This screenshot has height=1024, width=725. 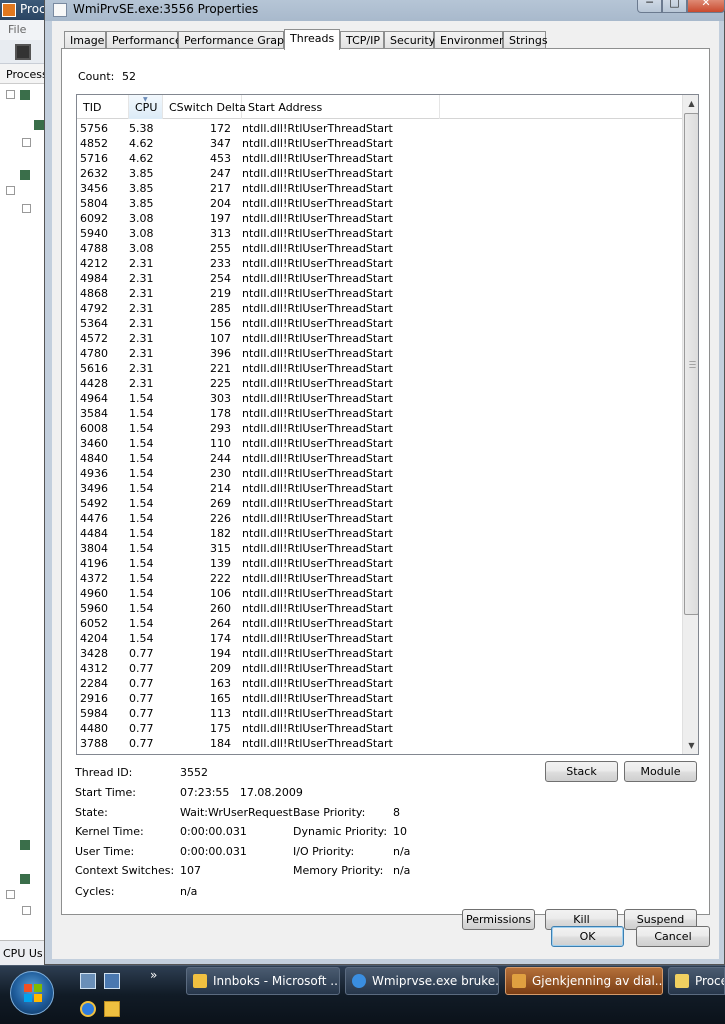 What do you see at coordinates (379, 698) in the screenshot?
I see `table-row: 2916 0.77 165 ntdll.dll!RtlUserThreadStart` at bounding box center [379, 698].